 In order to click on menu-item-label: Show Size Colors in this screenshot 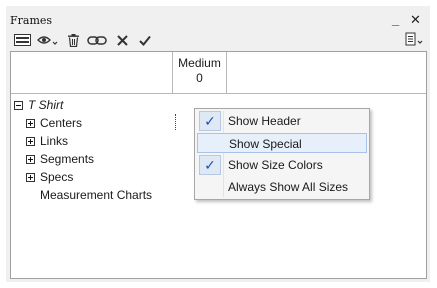, I will do `click(275, 165)`.